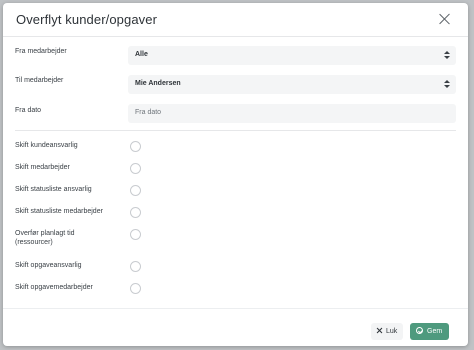 The image size is (474, 350). I want to click on save-button: Gem, so click(429, 331).